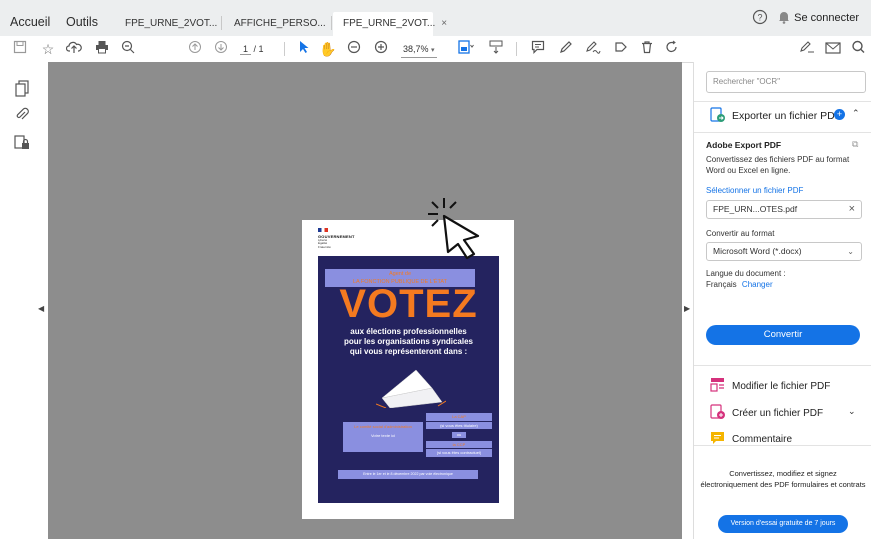 Image resolution: width=871 pixels, height=540 pixels. I want to click on search-input: Rechercher "OCR", so click(786, 82).